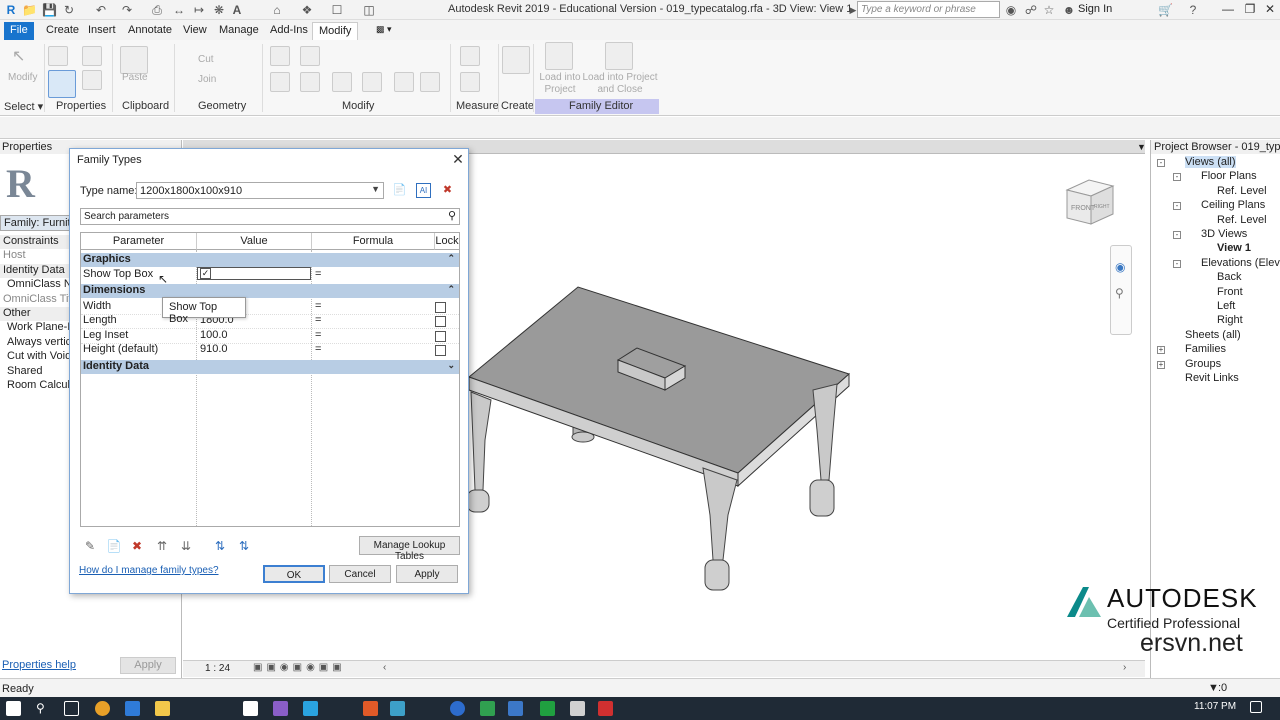 Image resolution: width=1280 pixels, height=720 pixels. Describe the element at coordinates (409, 549) in the screenshot. I see `manage-lookup-tables-button: Manage Lookup Tables` at that location.